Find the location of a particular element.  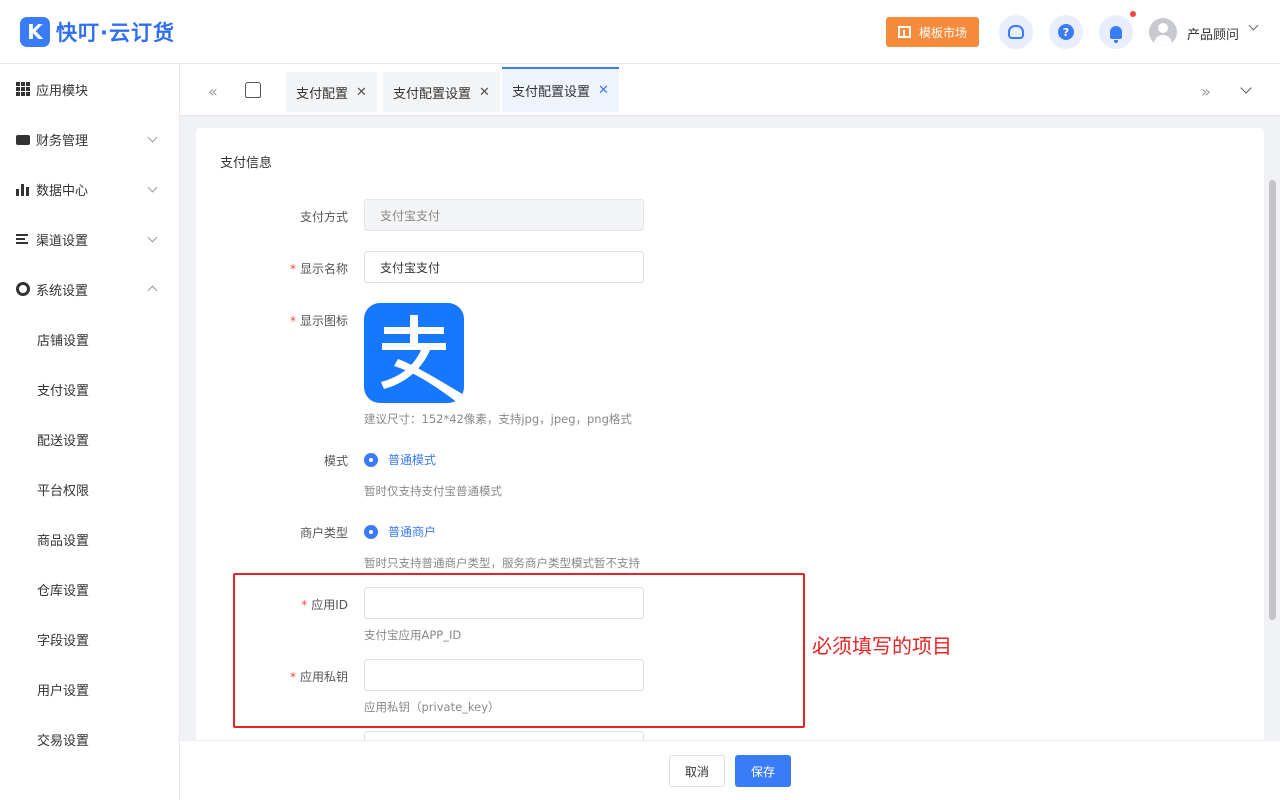

tab-payment-config-settings: 支付配置设置 ✕ is located at coordinates (441, 92).